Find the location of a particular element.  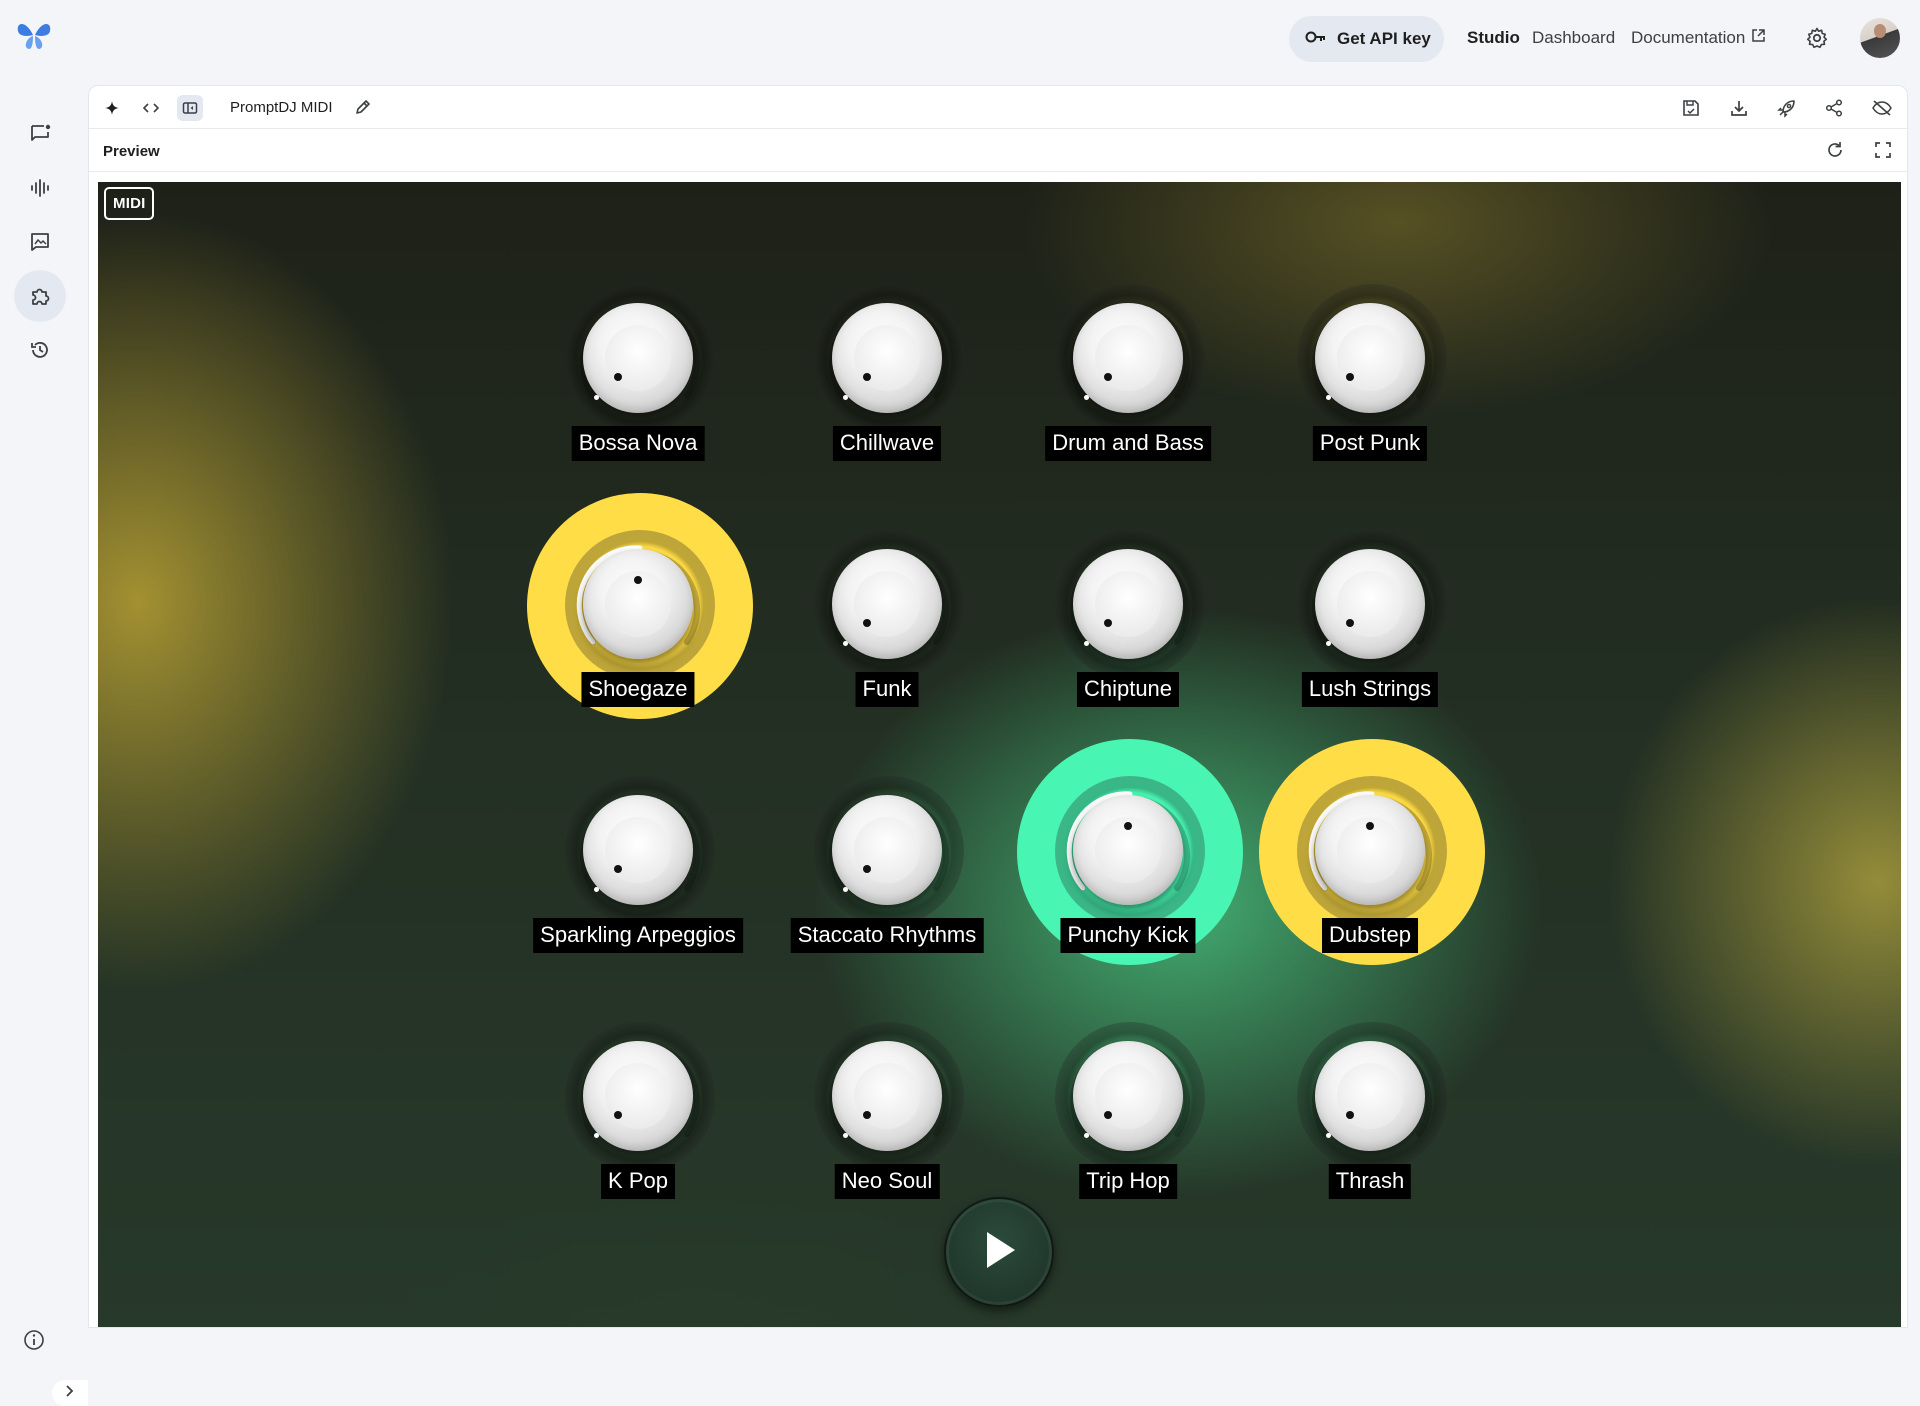

knob-label: Sparkling Arpeggios is located at coordinates (638, 935).